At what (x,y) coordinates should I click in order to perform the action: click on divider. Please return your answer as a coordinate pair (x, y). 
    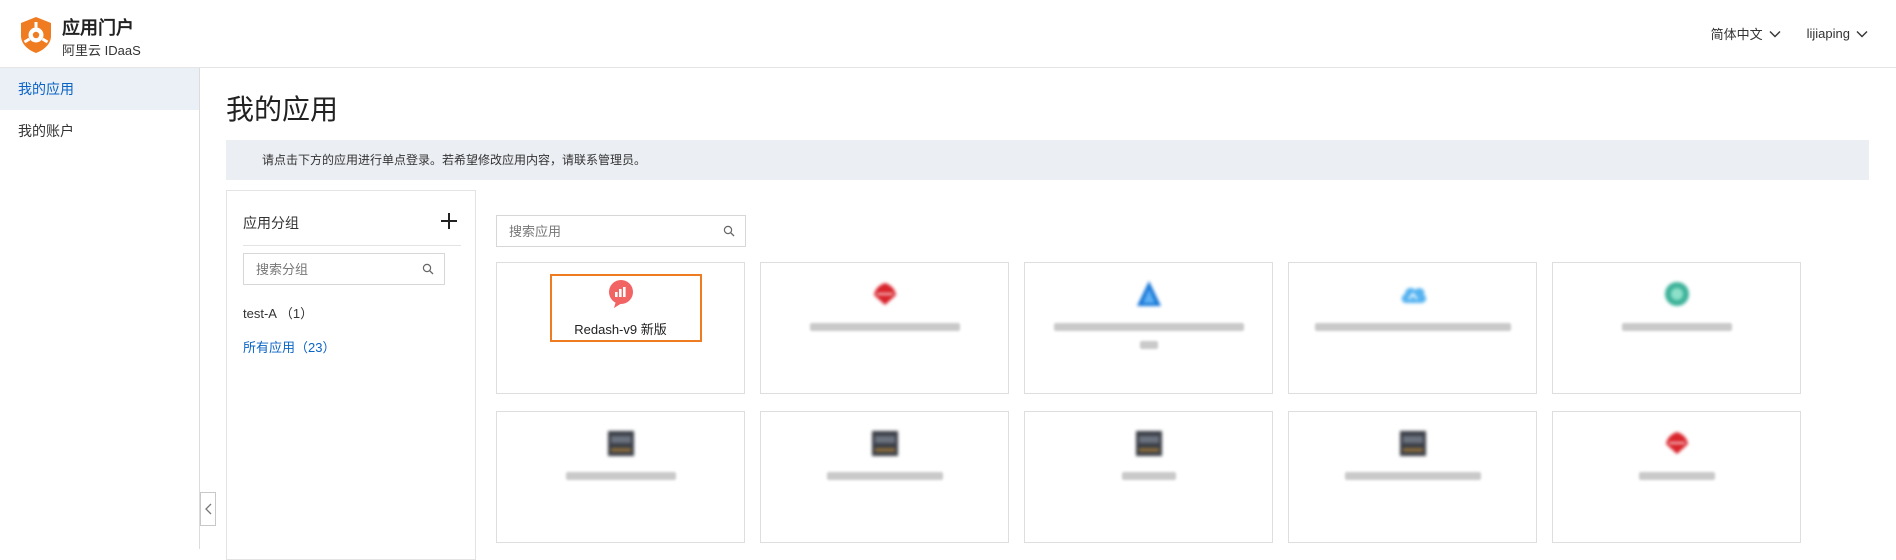
    Looking at the image, I should click on (352, 245).